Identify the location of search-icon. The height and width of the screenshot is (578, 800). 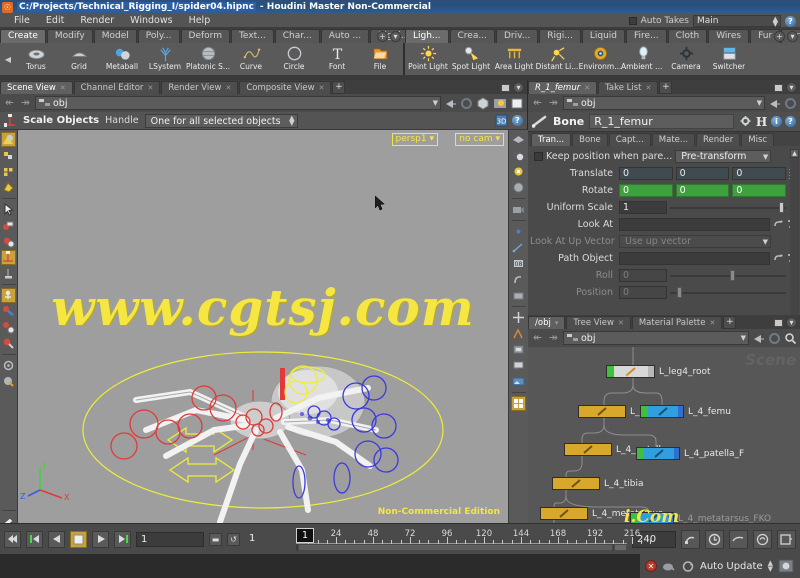
(790, 338).